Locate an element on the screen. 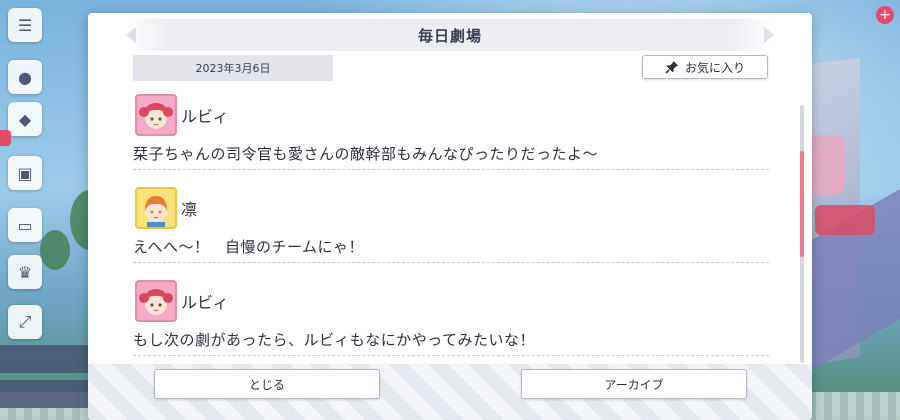  background-panel is located at coordinates (845, 220).